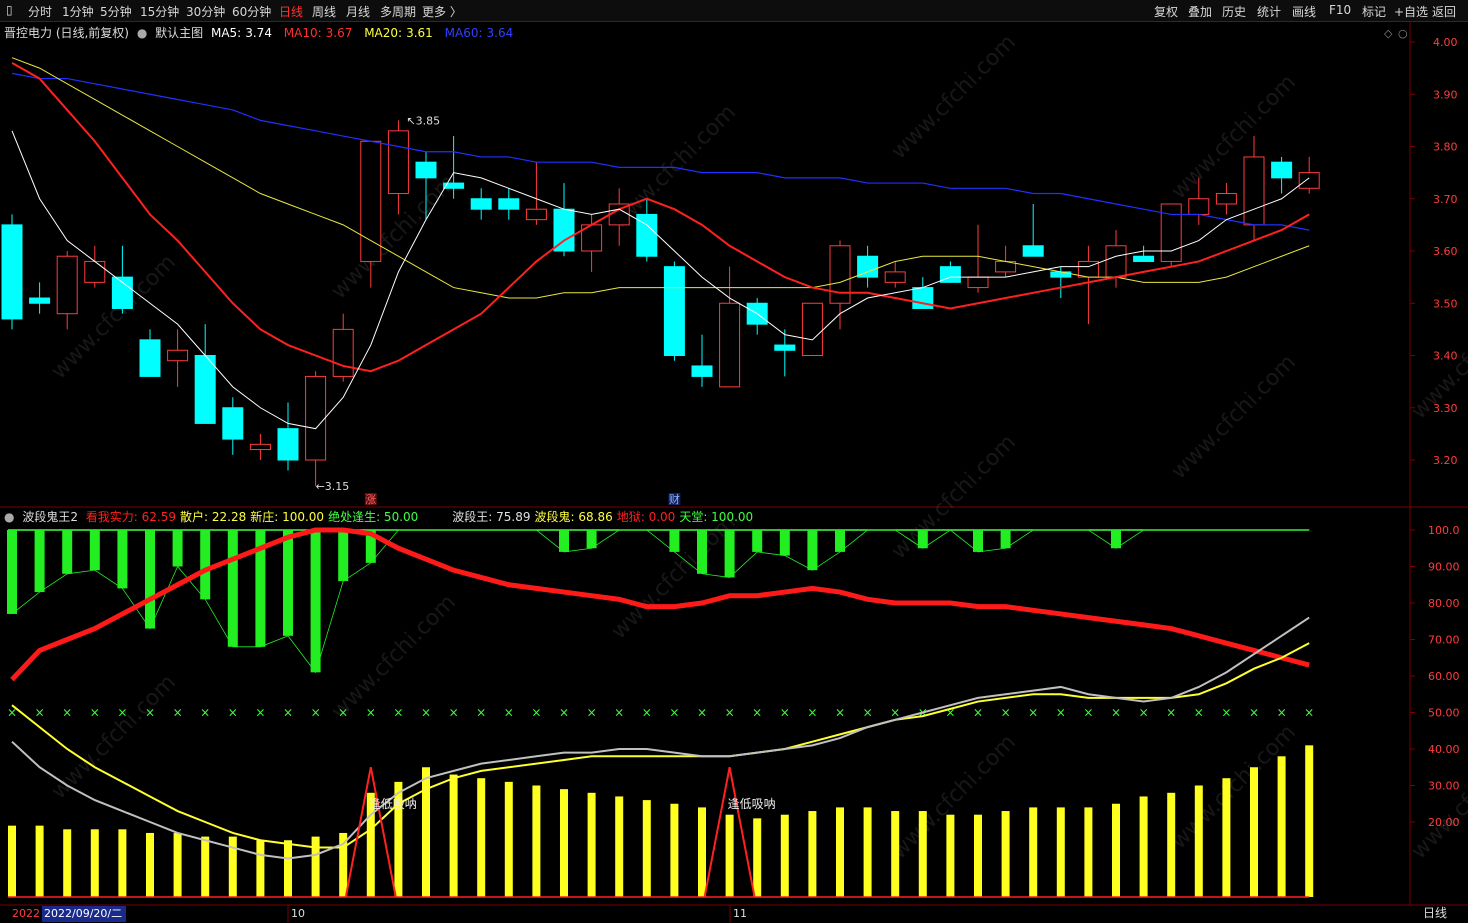  I want to click on x-marker-3: ×, so click(95, 713).